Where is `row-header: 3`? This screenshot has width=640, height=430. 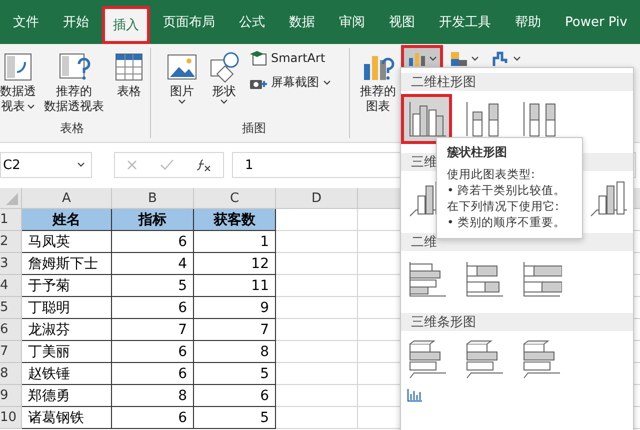
row-header: 3 is located at coordinates (11, 264).